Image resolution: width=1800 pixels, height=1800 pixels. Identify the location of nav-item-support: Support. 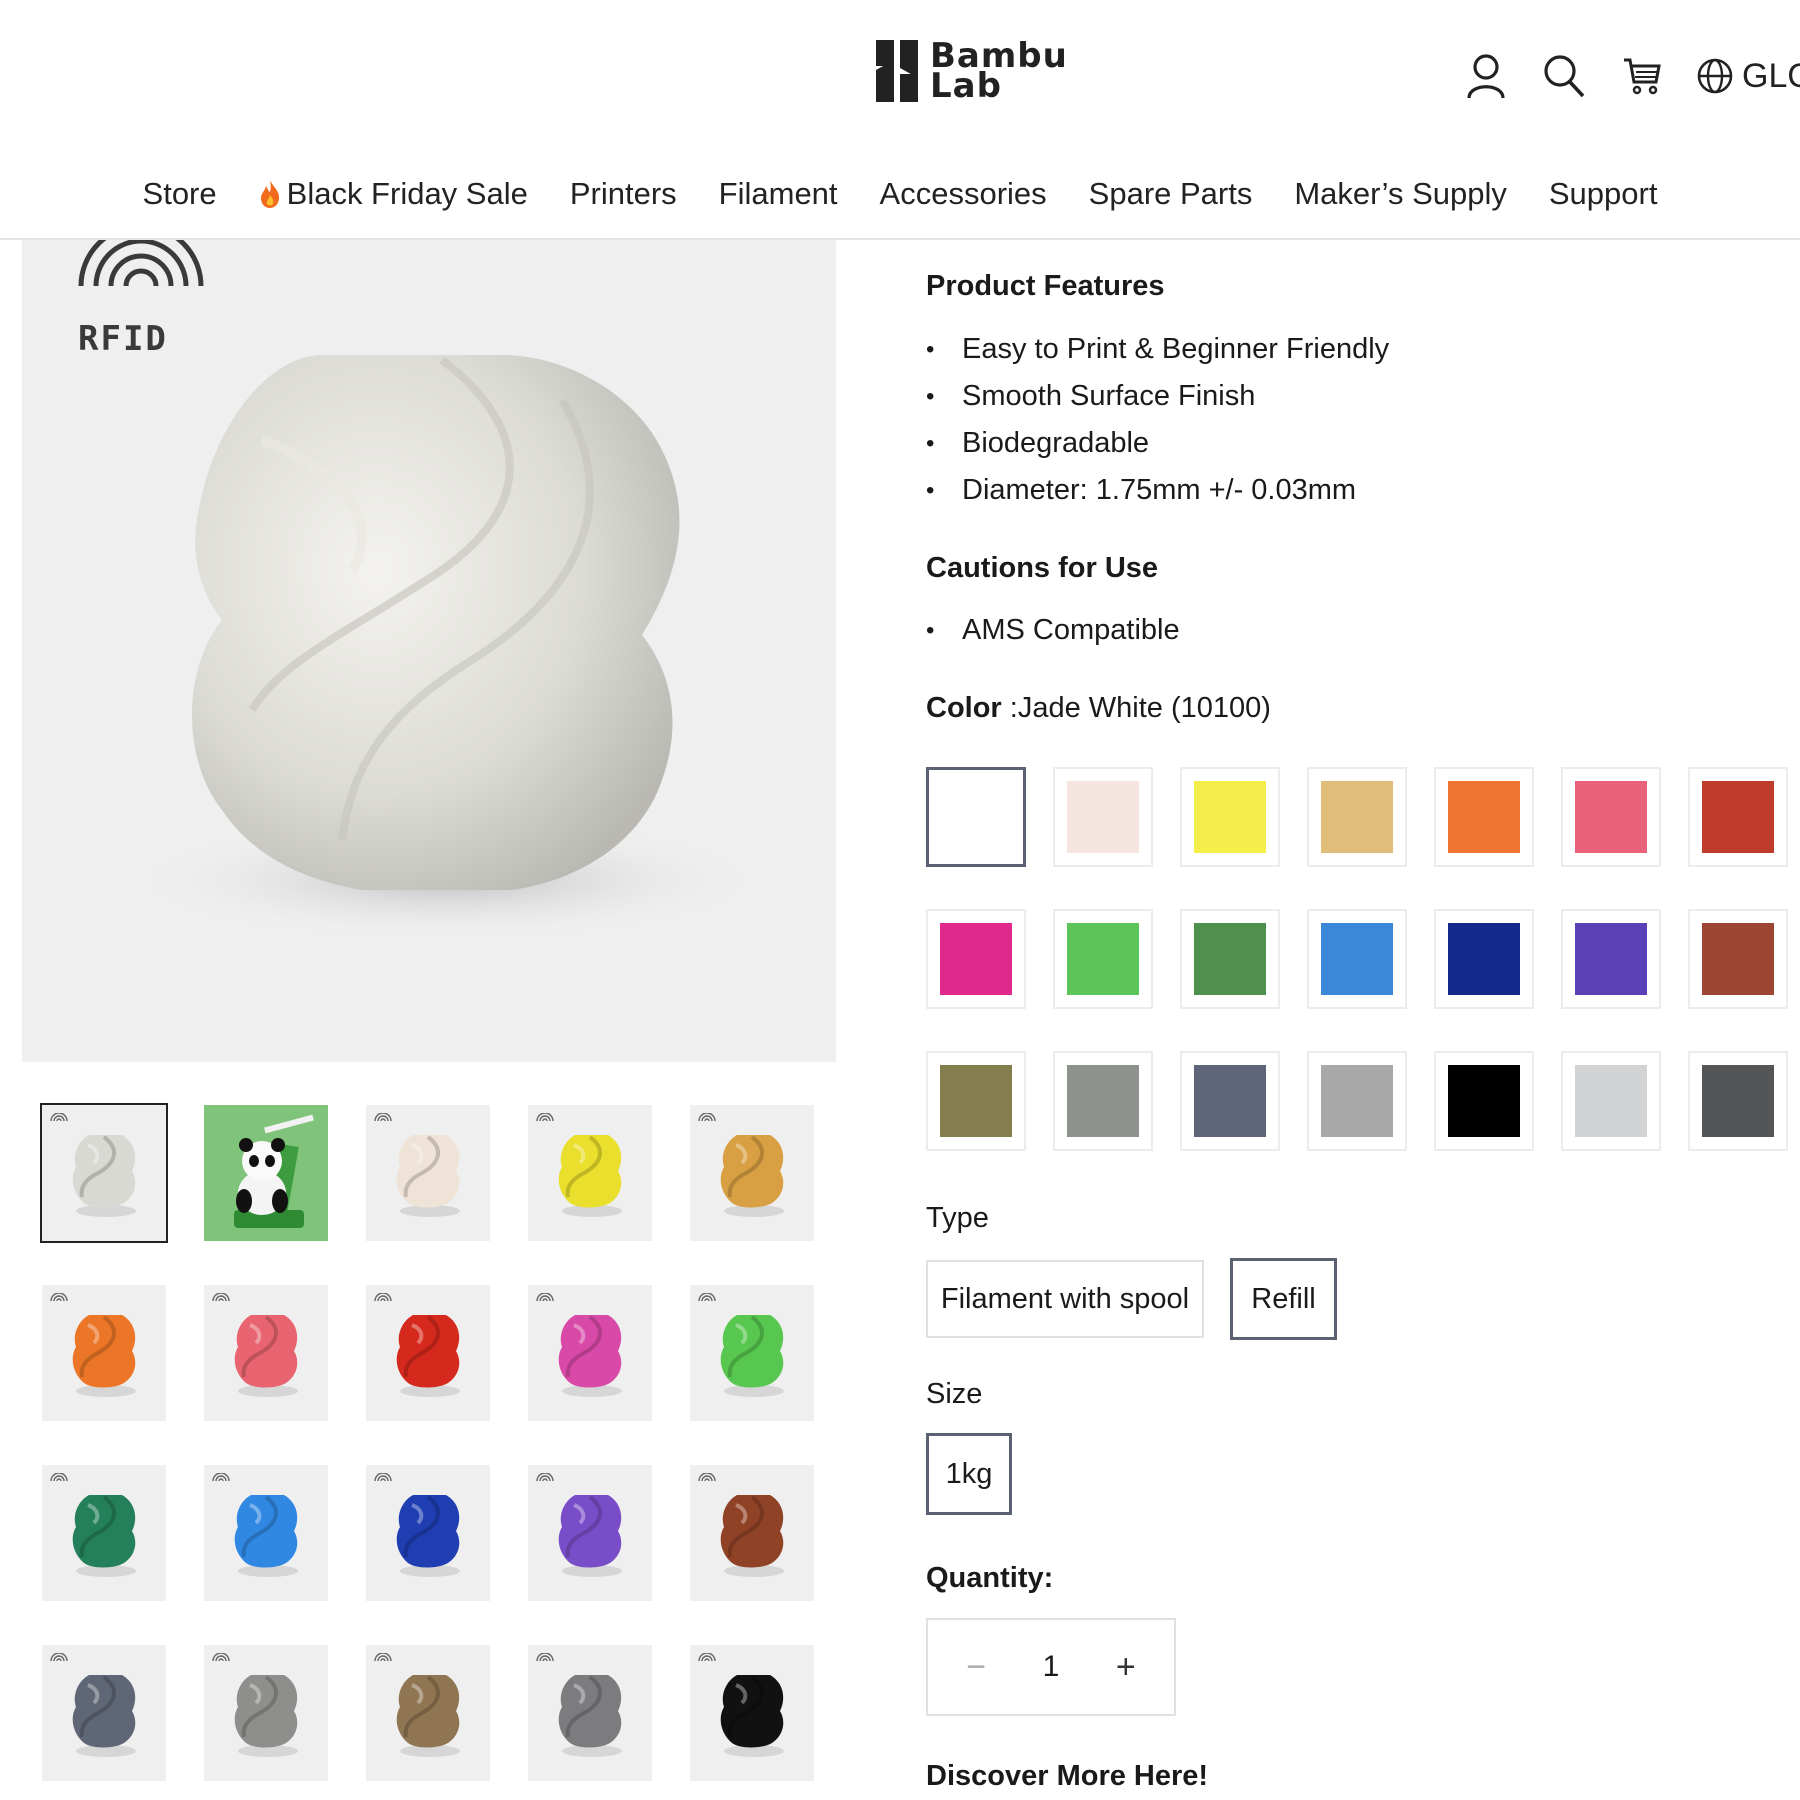
(1603, 194).